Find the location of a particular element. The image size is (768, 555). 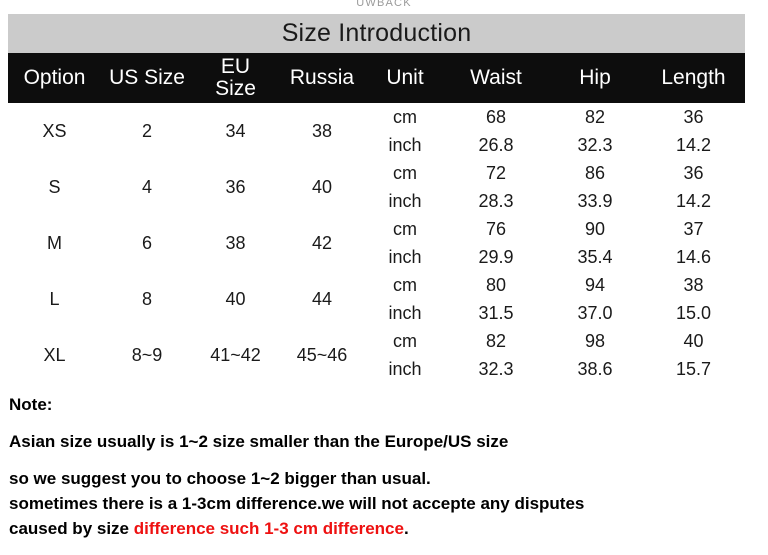

cell-hip: 38.6 is located at coordinates (595, 369).